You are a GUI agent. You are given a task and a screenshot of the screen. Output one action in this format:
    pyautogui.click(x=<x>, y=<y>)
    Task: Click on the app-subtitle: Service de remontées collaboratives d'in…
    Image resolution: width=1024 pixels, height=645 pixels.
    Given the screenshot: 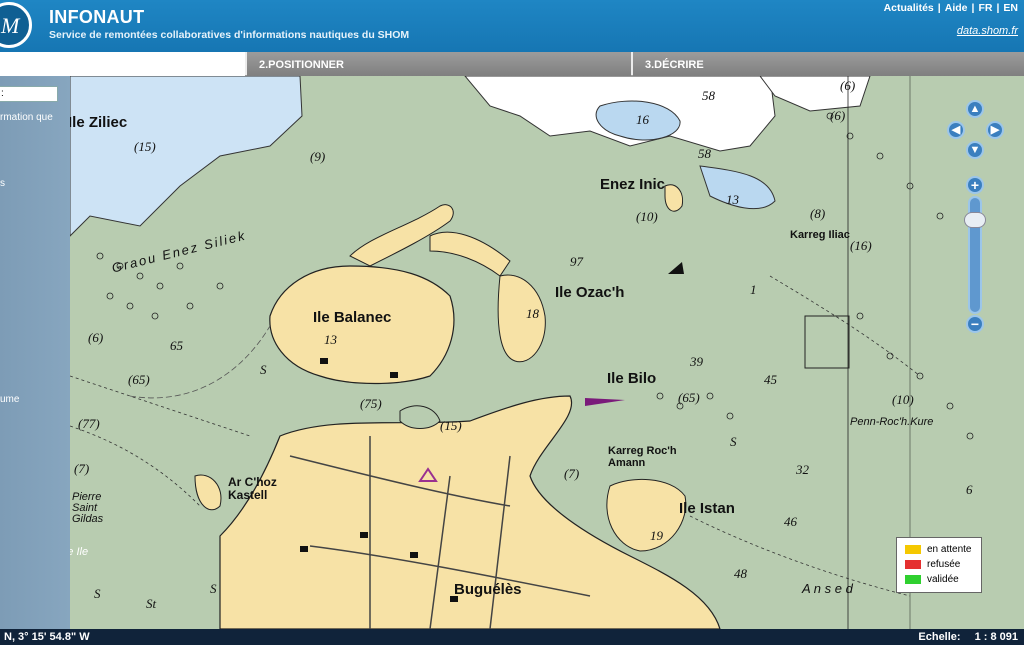 What is the action you would take?
    pyautogui.click(x=229, y=35)
    